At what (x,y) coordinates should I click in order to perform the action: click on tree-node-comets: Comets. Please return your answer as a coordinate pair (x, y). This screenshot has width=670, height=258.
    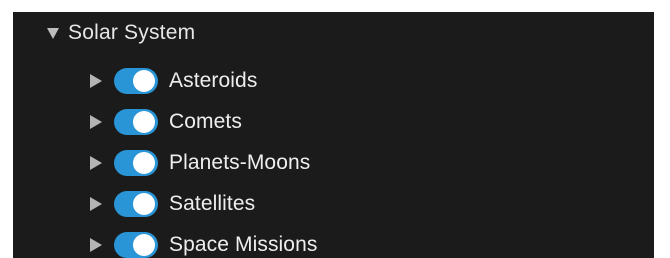
    Looking at the image, I should click on (203, 121).